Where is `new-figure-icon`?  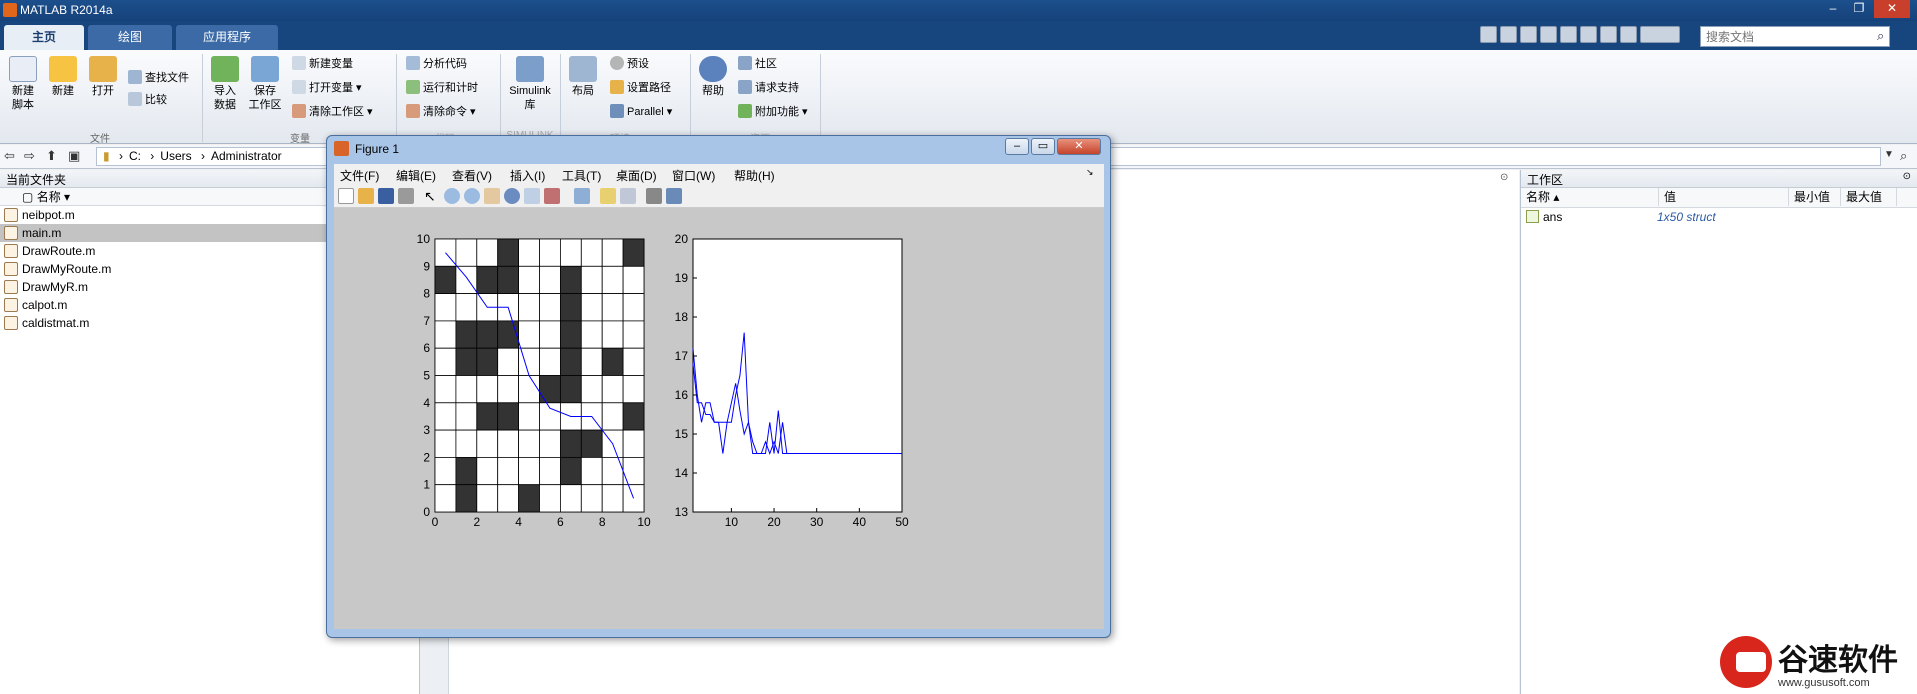
new-figure-icon is located at coordinates (346, 196).